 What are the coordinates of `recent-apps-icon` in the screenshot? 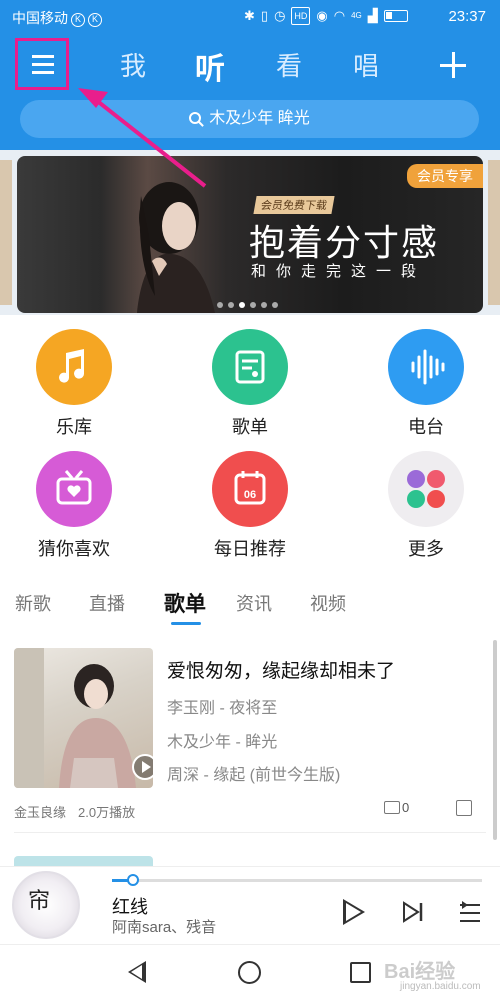 It's located at (360, 972).